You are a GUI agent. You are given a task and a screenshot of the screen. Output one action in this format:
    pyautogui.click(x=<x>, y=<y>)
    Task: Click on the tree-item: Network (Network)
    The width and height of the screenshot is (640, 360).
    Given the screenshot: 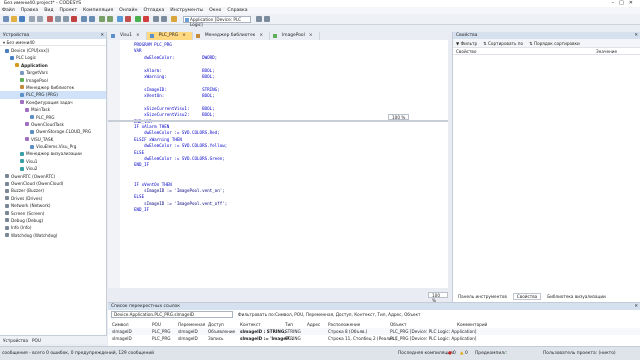 What is the action you would take?
    pyautogui.click(x=53, y=205)
    